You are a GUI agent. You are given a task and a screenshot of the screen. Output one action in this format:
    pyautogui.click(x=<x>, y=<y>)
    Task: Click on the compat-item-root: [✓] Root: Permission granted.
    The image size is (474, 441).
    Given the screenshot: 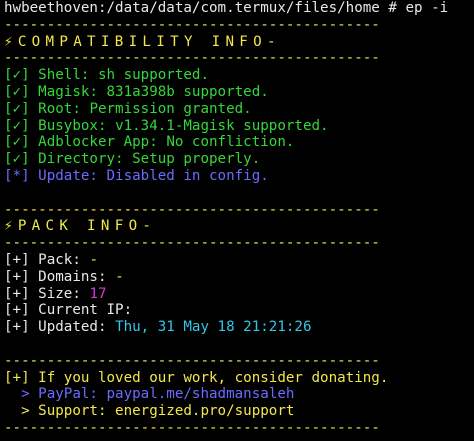 What is the action you would take?
    pyautogui.click(x=239, y=109)
    